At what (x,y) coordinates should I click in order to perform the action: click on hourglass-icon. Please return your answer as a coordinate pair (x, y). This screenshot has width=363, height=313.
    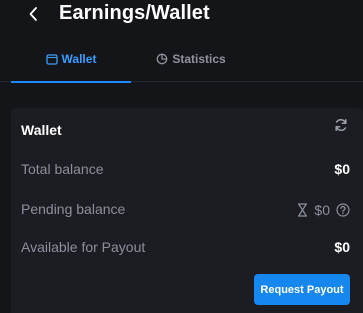
    Looking at the image, I should click on (302, 209).